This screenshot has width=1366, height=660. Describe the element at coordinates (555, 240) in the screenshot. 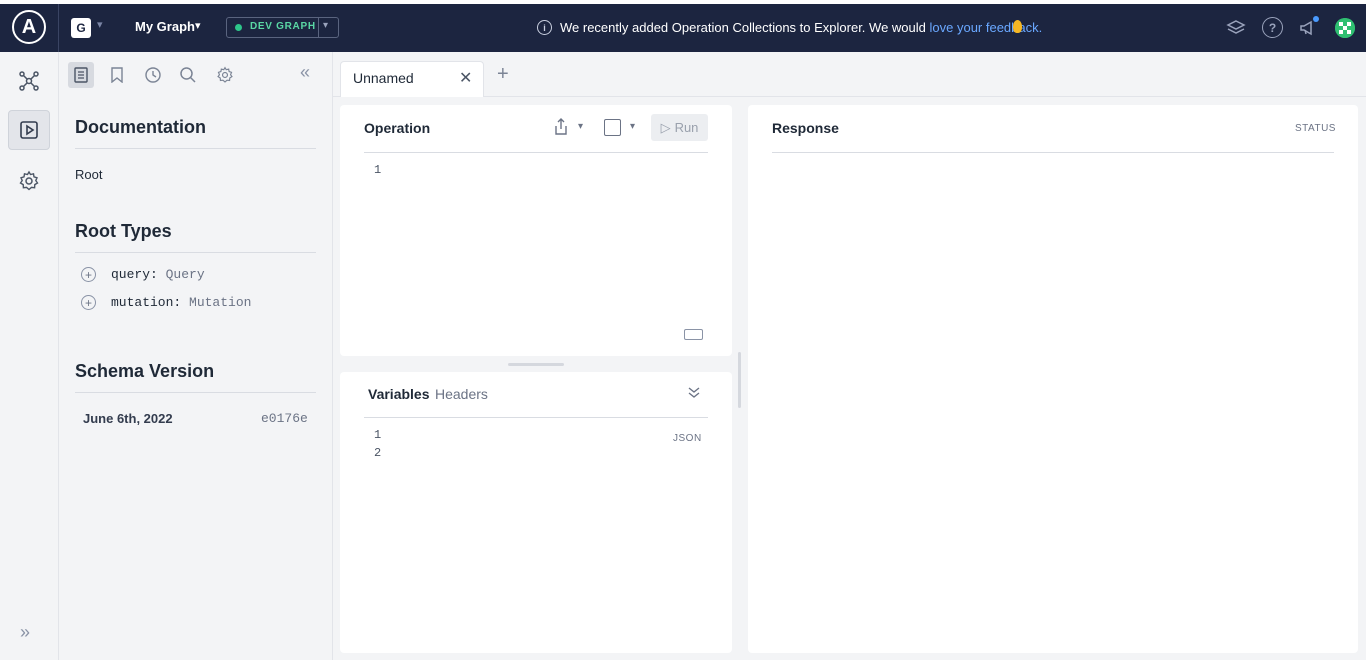

I see `operation-editor` at that location.